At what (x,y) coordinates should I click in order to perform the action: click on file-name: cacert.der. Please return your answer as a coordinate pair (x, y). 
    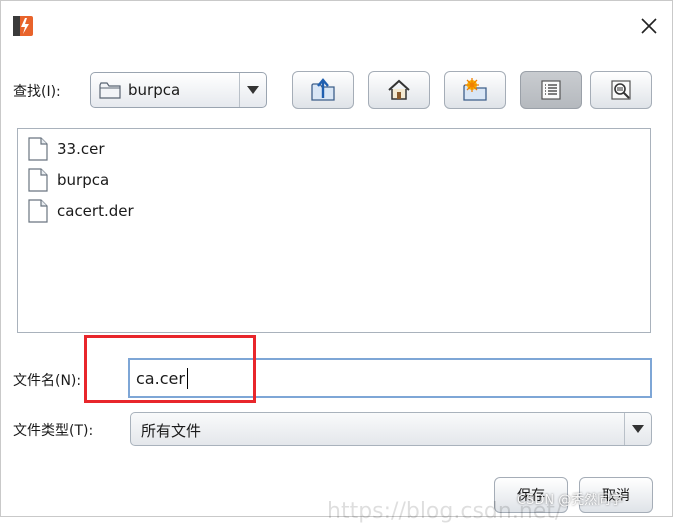
    Looking at the image, I should click on (95, 211).